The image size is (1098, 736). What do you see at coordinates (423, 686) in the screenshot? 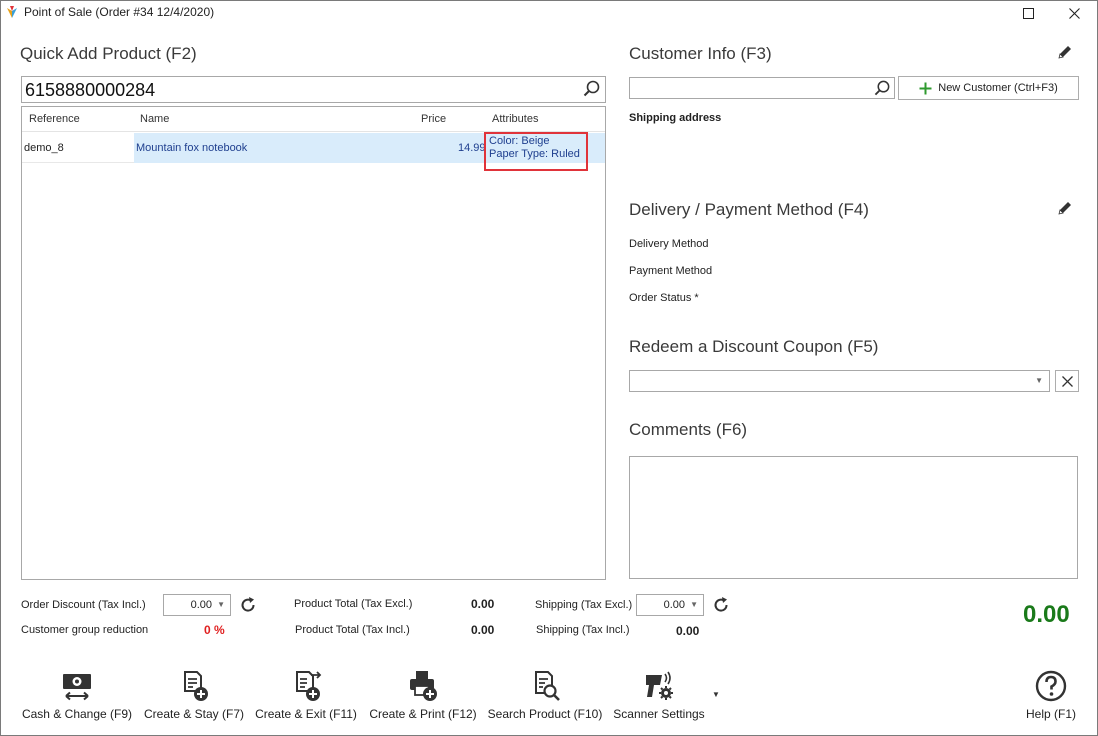
I see `printer-icon` at bounding box center [423, 686].